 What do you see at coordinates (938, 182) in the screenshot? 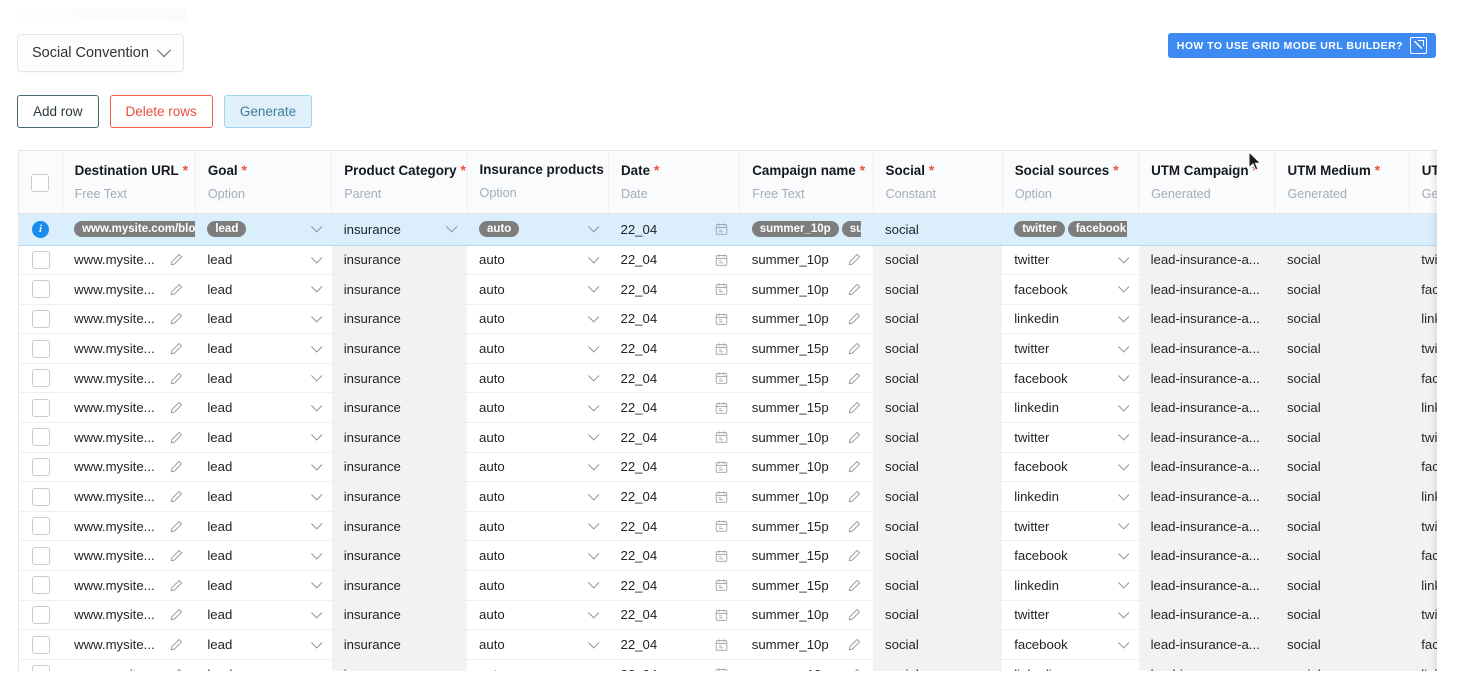
I see `column-header-social: Social * Constant` at bounding box center [938, 182].